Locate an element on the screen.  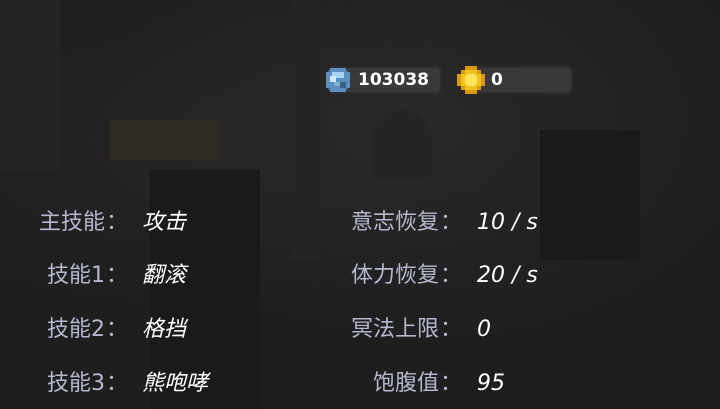
attribute-value: 0 is located at coordinates (484, 329).